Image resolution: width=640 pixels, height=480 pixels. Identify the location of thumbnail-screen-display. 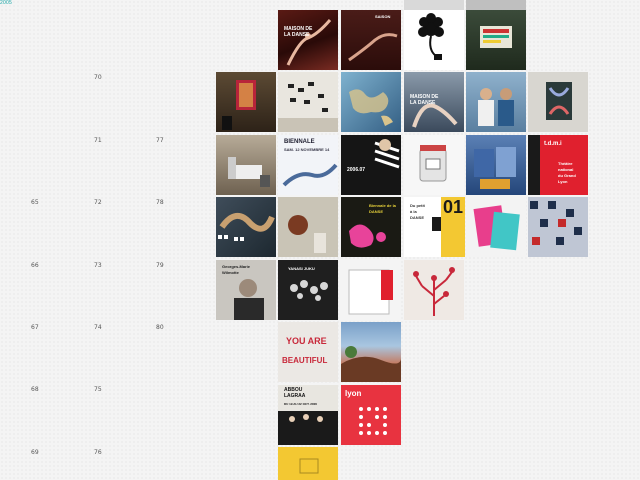
(496, 40).